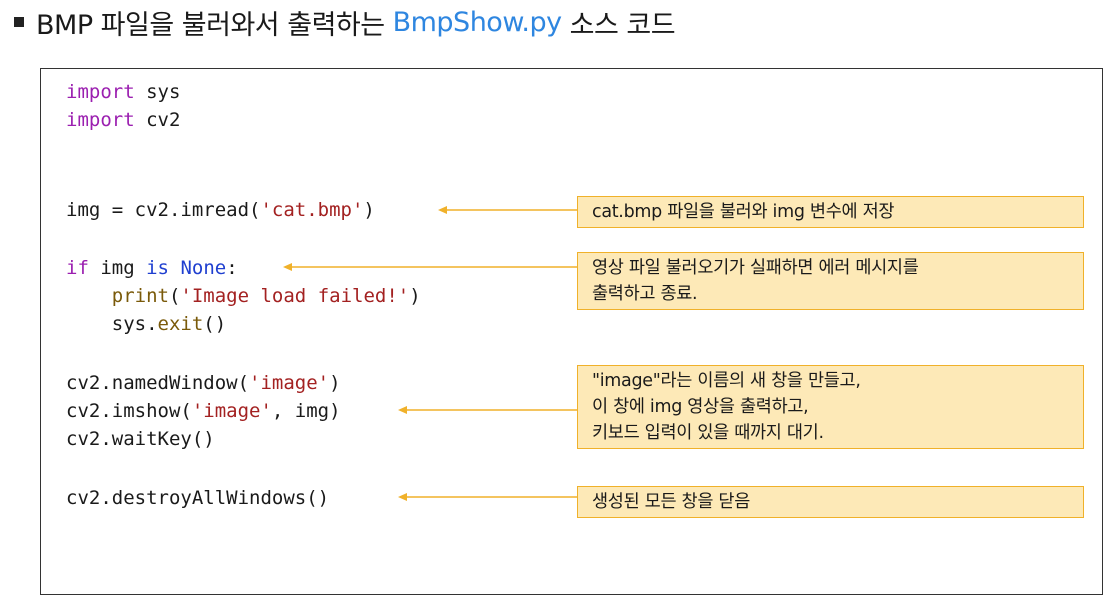  Describe the element at coordinates (830, 502) in the screenshot. I see `note-destroy: 생성된 모든 창을 닫음` at that location.